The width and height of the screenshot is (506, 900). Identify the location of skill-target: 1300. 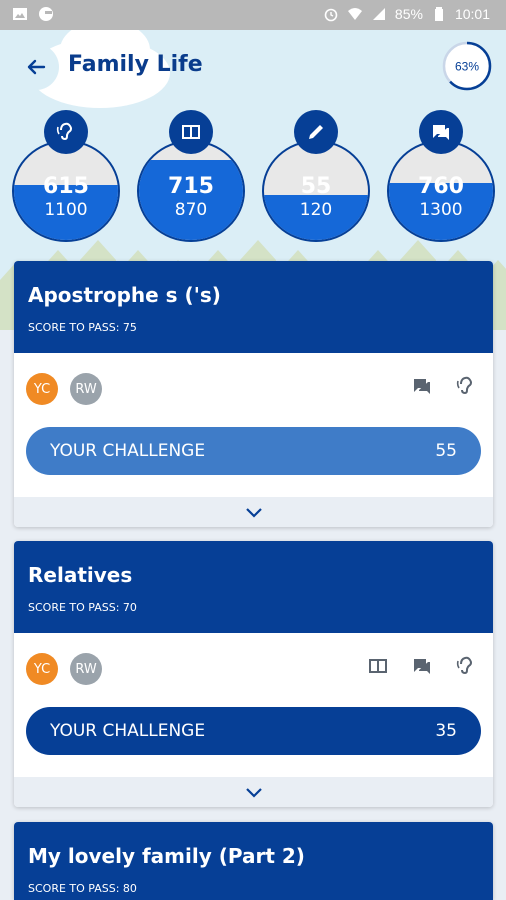
(441, 210).